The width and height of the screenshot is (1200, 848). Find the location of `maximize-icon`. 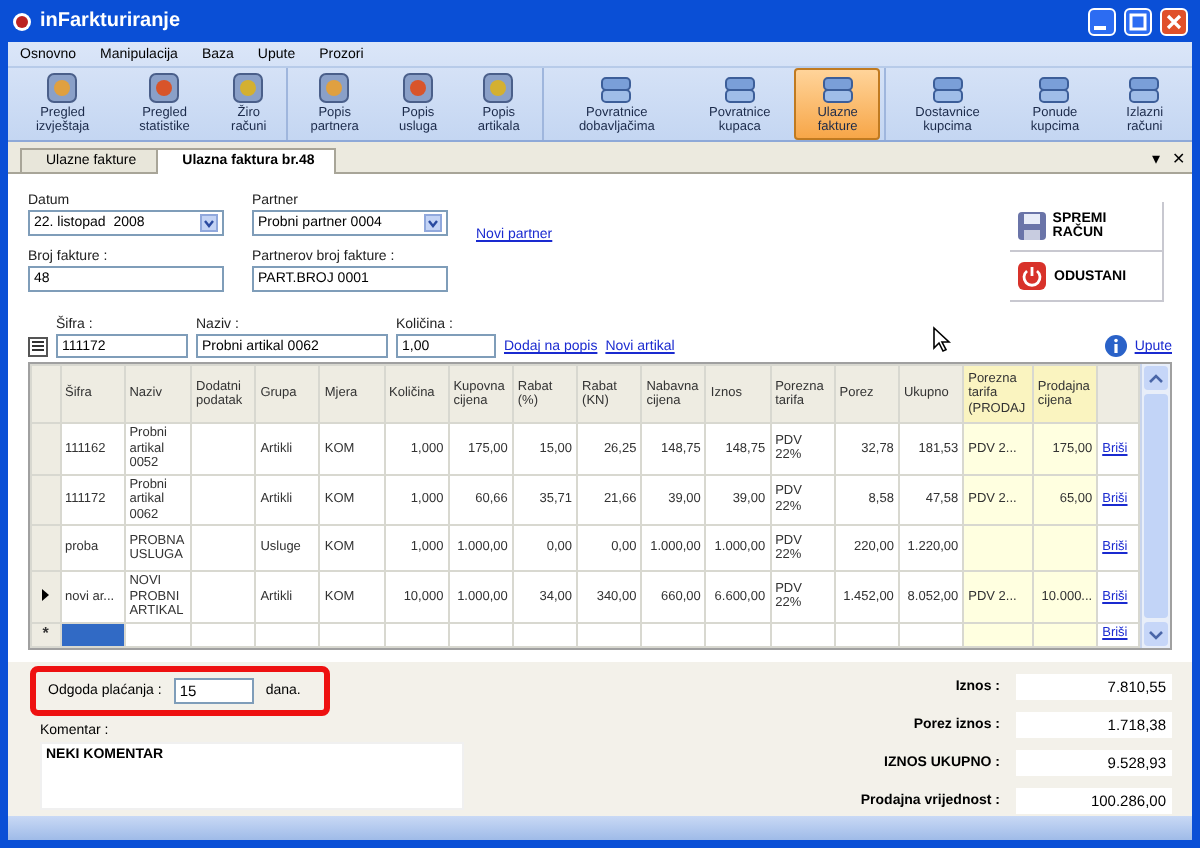

maximize-icon is located at coordinates (1138, 21).